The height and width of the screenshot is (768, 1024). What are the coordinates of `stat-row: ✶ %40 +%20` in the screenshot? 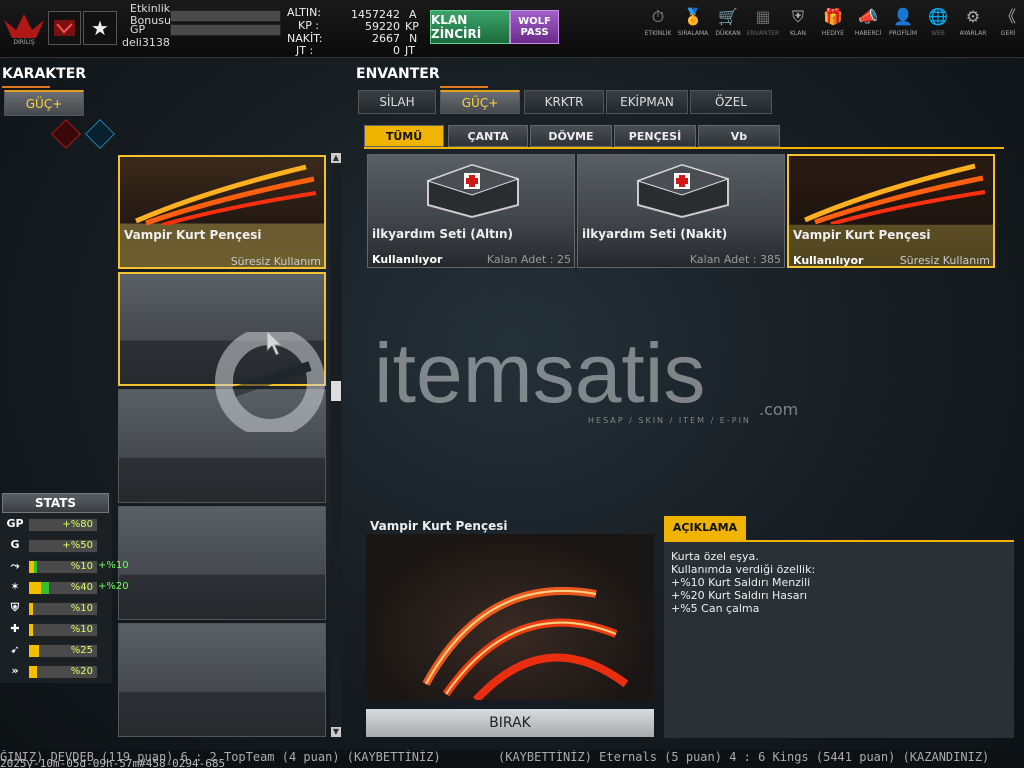 It's located at (67, 589).